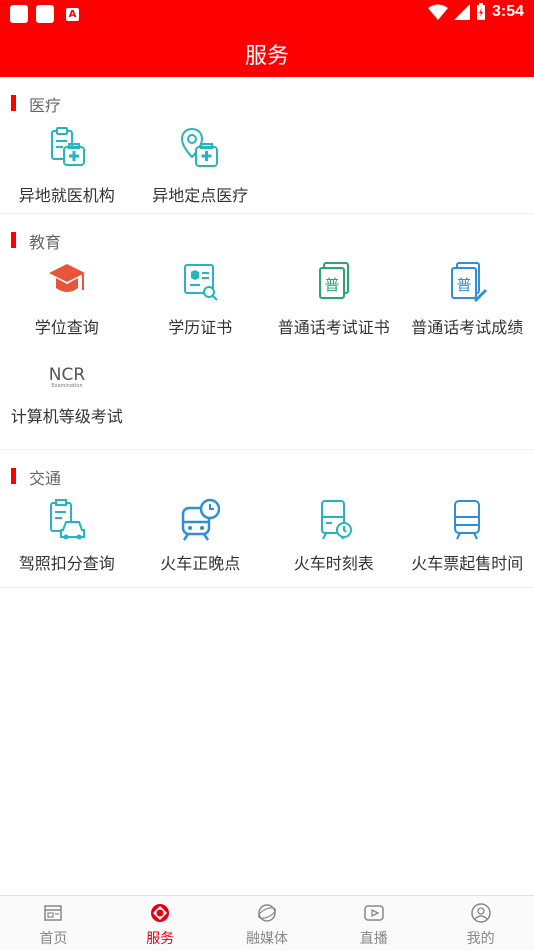 The image size is (534, 950). I want to click on nav-label: 首页, so click(53, 939).